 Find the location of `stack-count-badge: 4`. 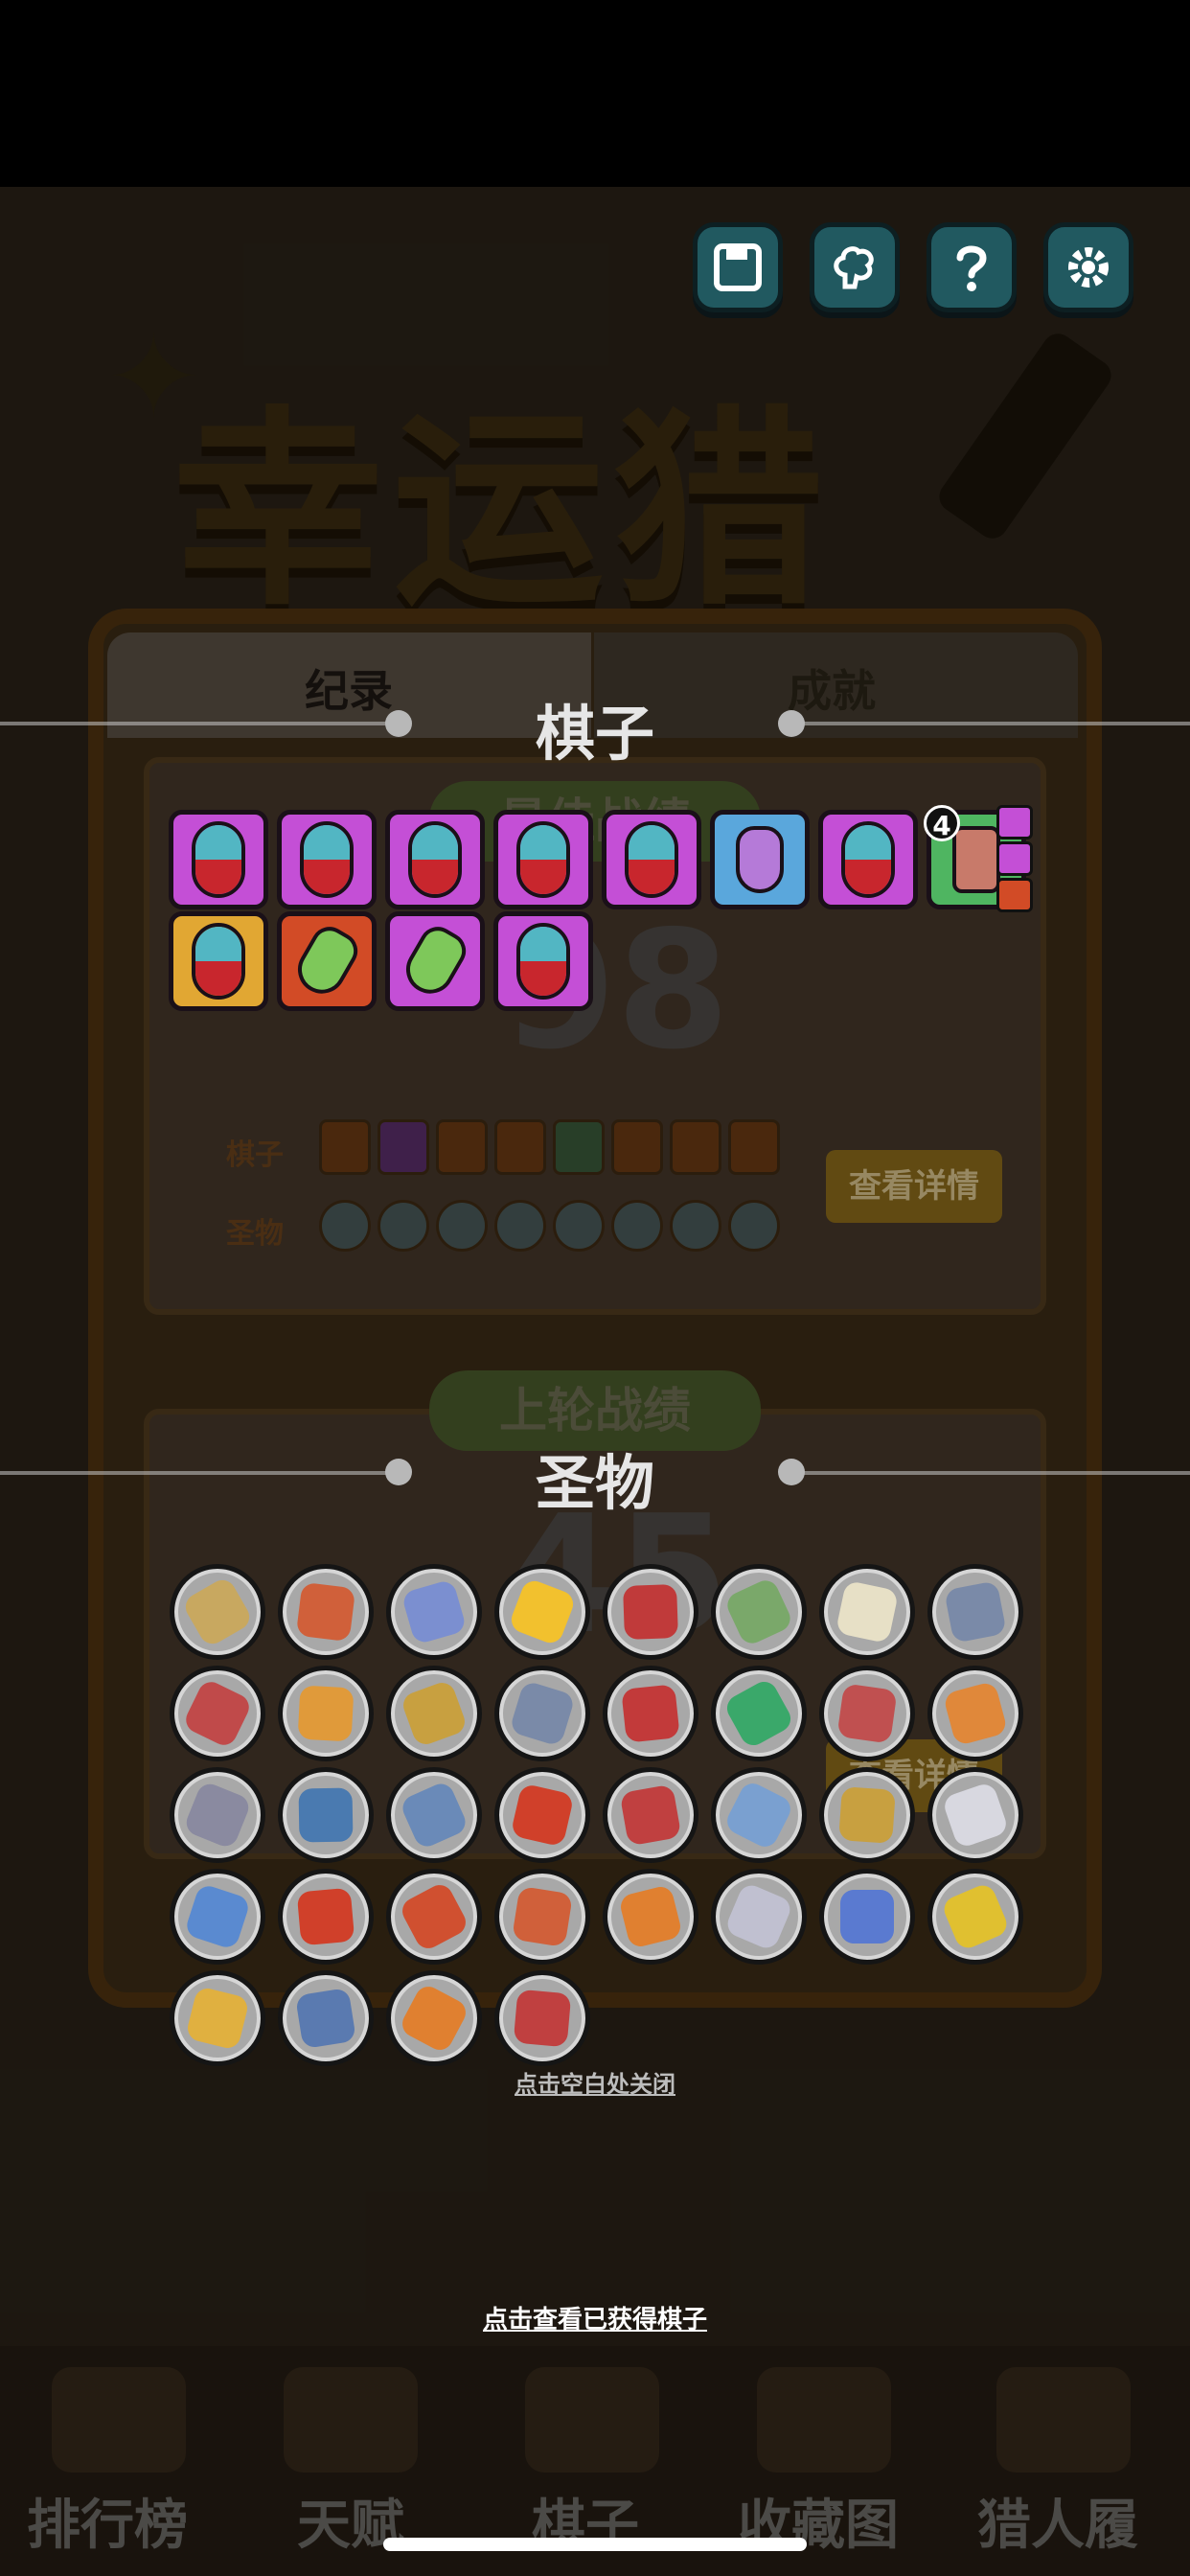

stack-count-badge: 4 is located at coordinates (942, 823).